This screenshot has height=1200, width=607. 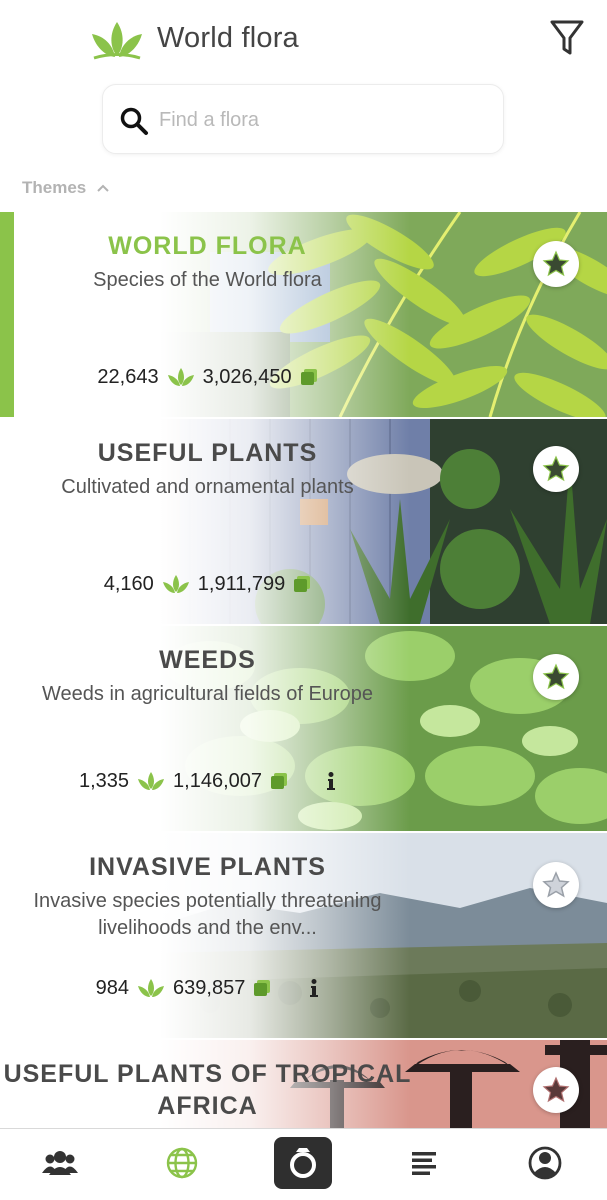 I want to click on flora-title: WEEDS, so click(x=207, y=660).